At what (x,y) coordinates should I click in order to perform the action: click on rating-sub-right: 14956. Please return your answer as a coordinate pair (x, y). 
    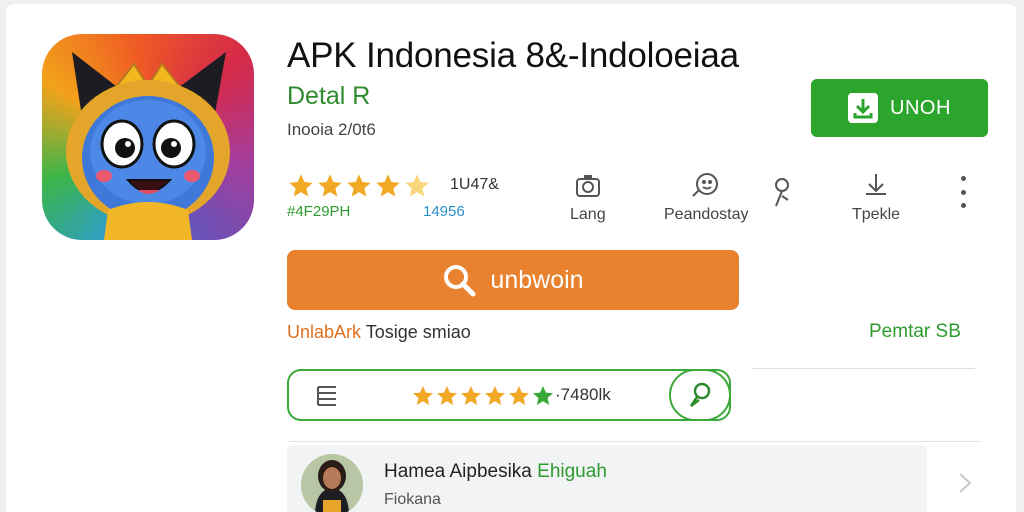
    Looking at the image, I should click on (444, 211).